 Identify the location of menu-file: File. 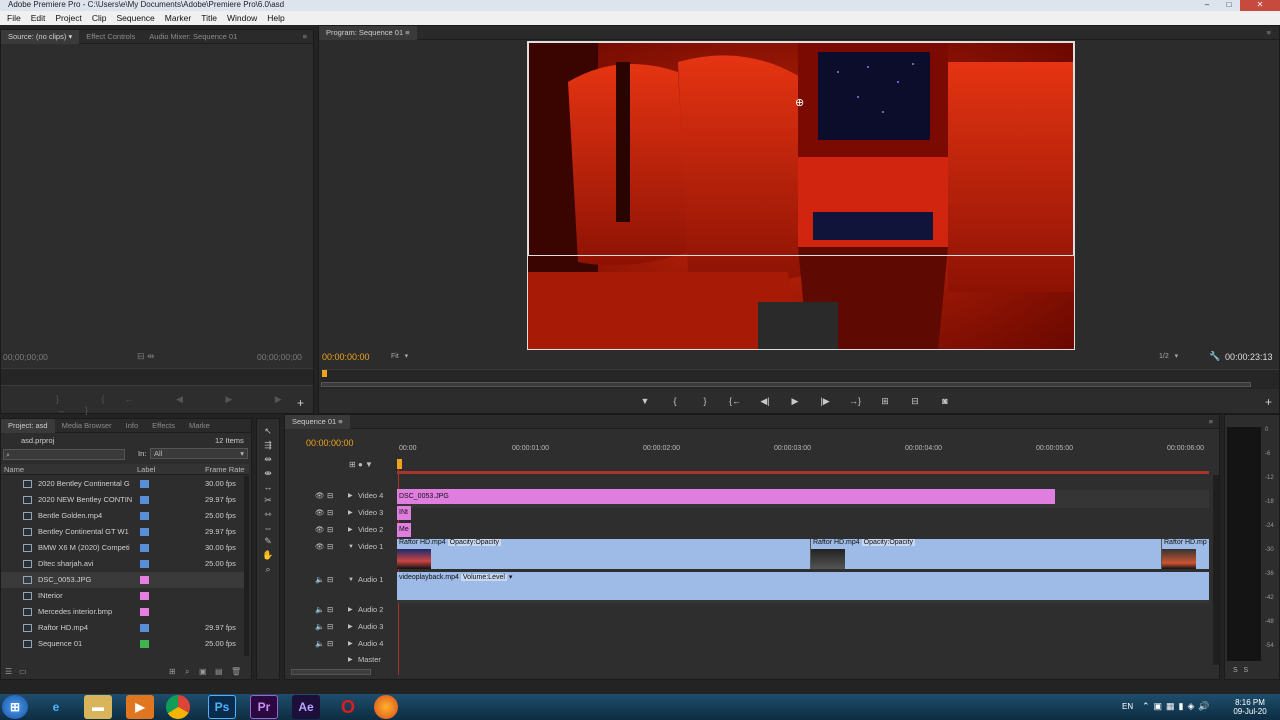
(14, 18).